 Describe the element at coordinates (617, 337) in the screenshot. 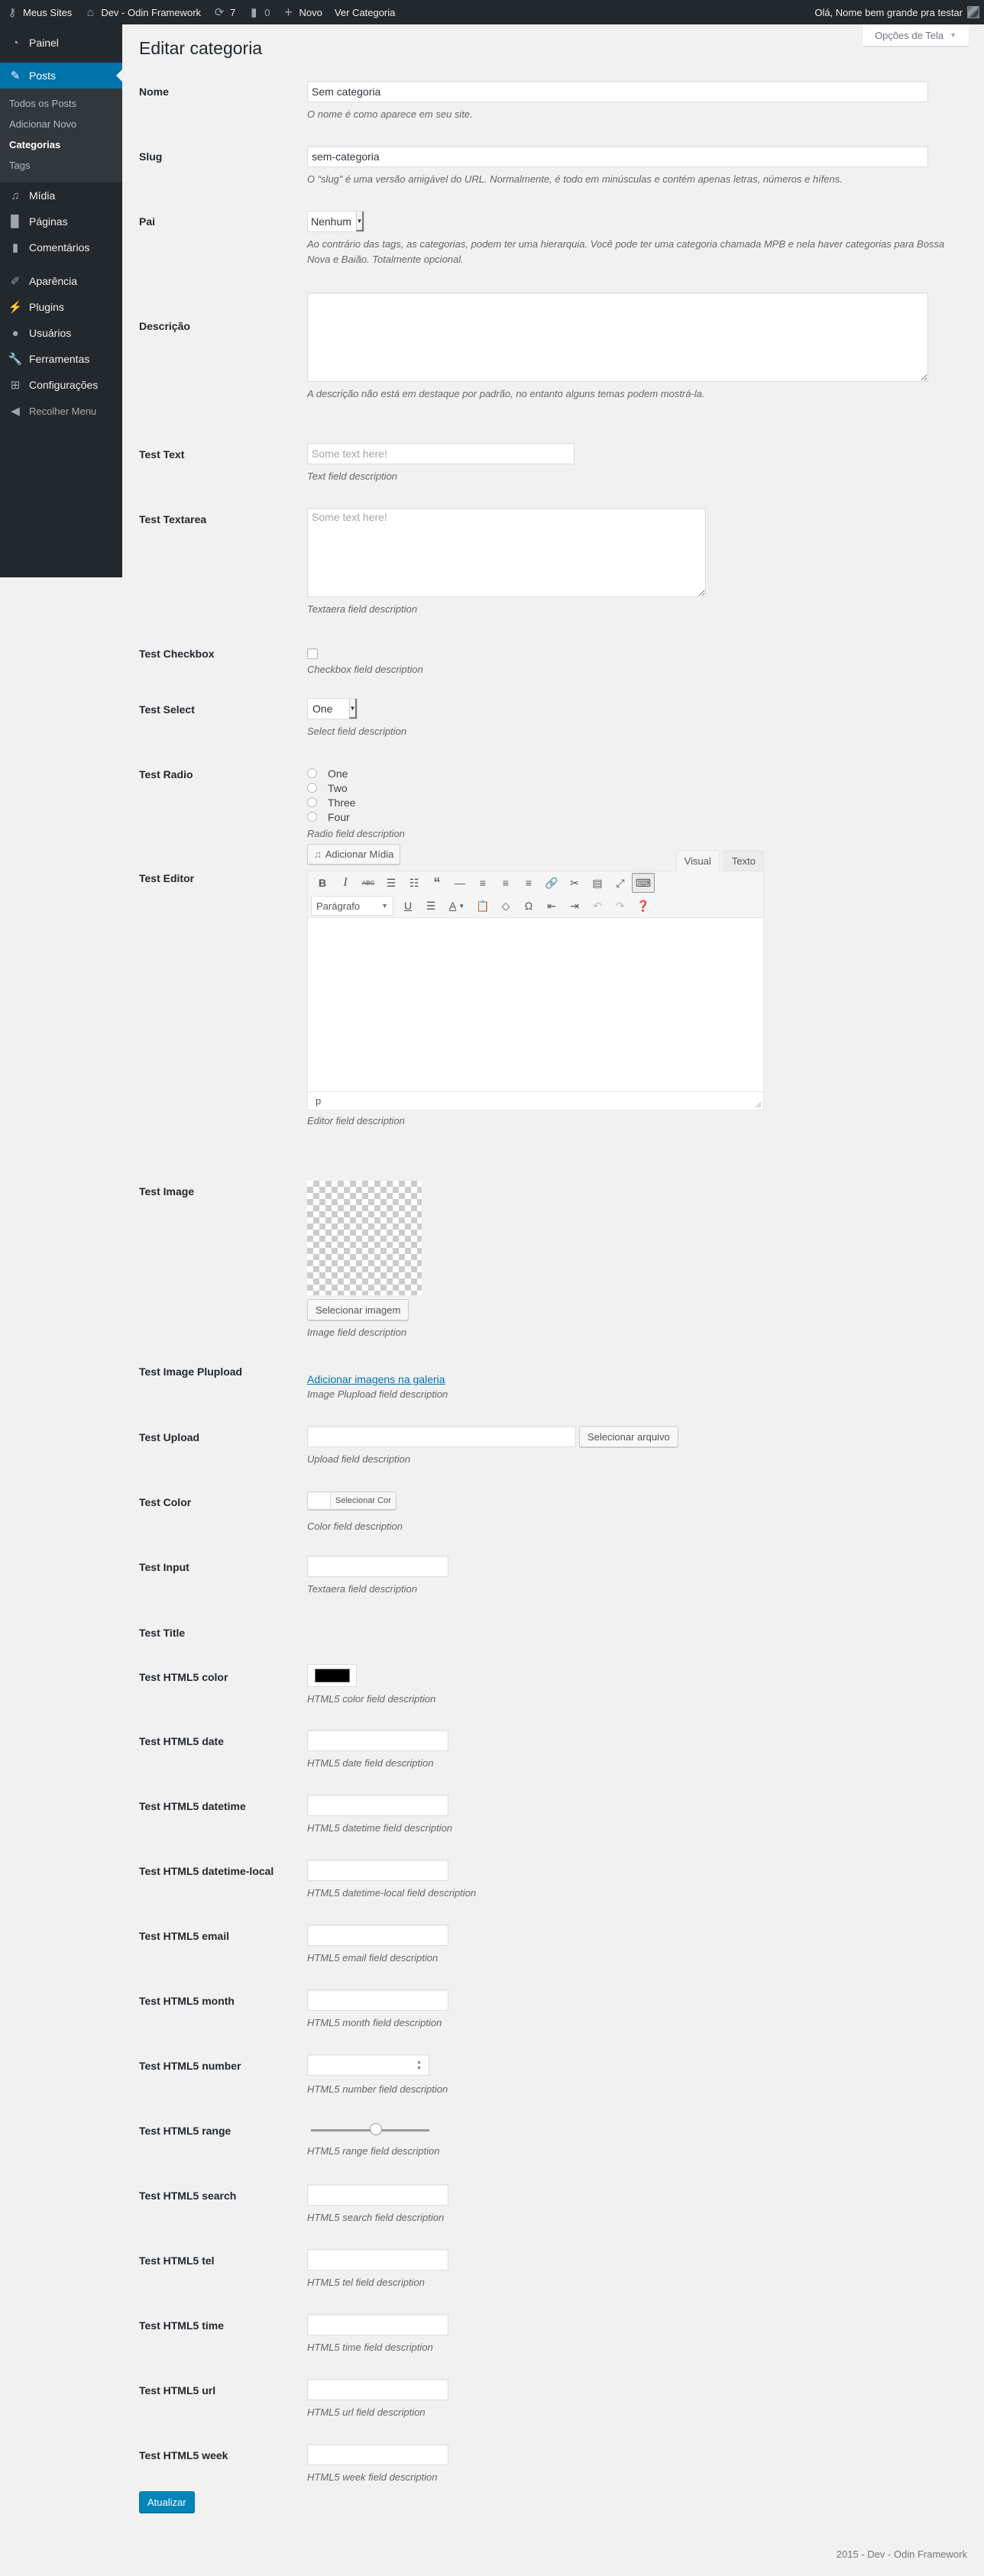

I see `description-textarea` at that location.